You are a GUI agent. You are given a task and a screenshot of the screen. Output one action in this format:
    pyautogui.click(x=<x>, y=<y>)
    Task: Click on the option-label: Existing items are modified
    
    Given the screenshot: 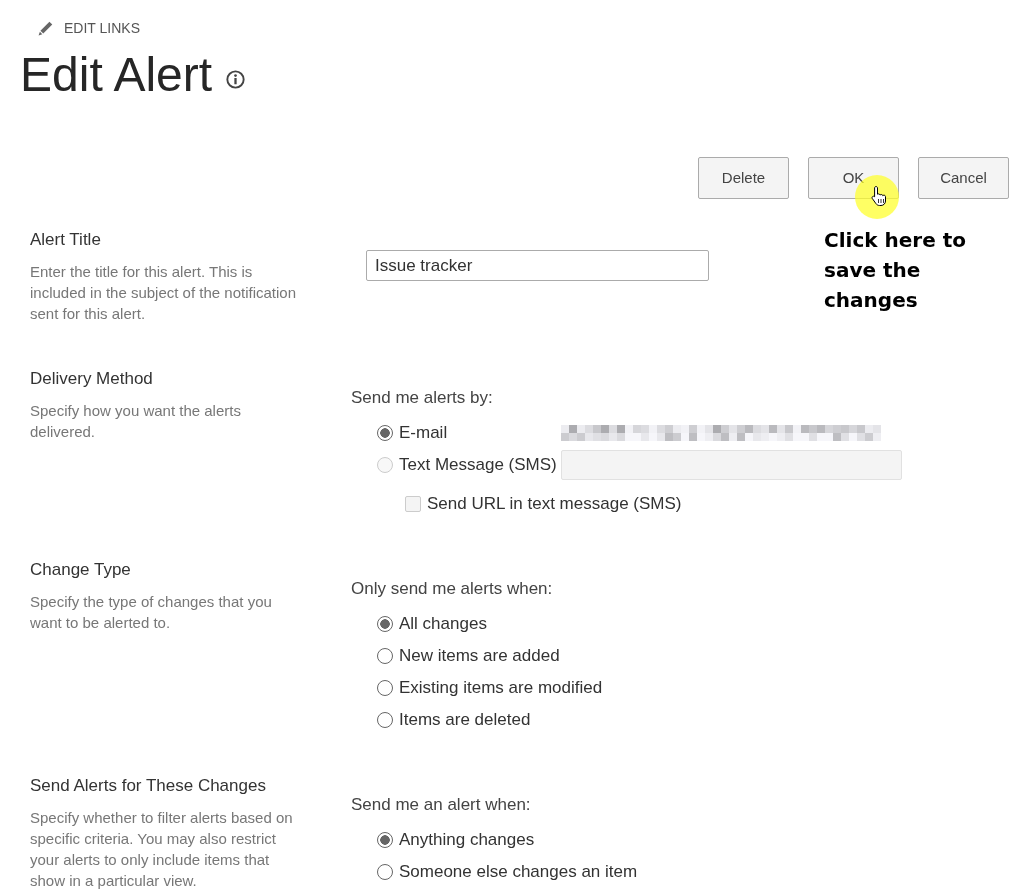 What is the action you would take?
    pyautogui.click(x=501, y=688)
    